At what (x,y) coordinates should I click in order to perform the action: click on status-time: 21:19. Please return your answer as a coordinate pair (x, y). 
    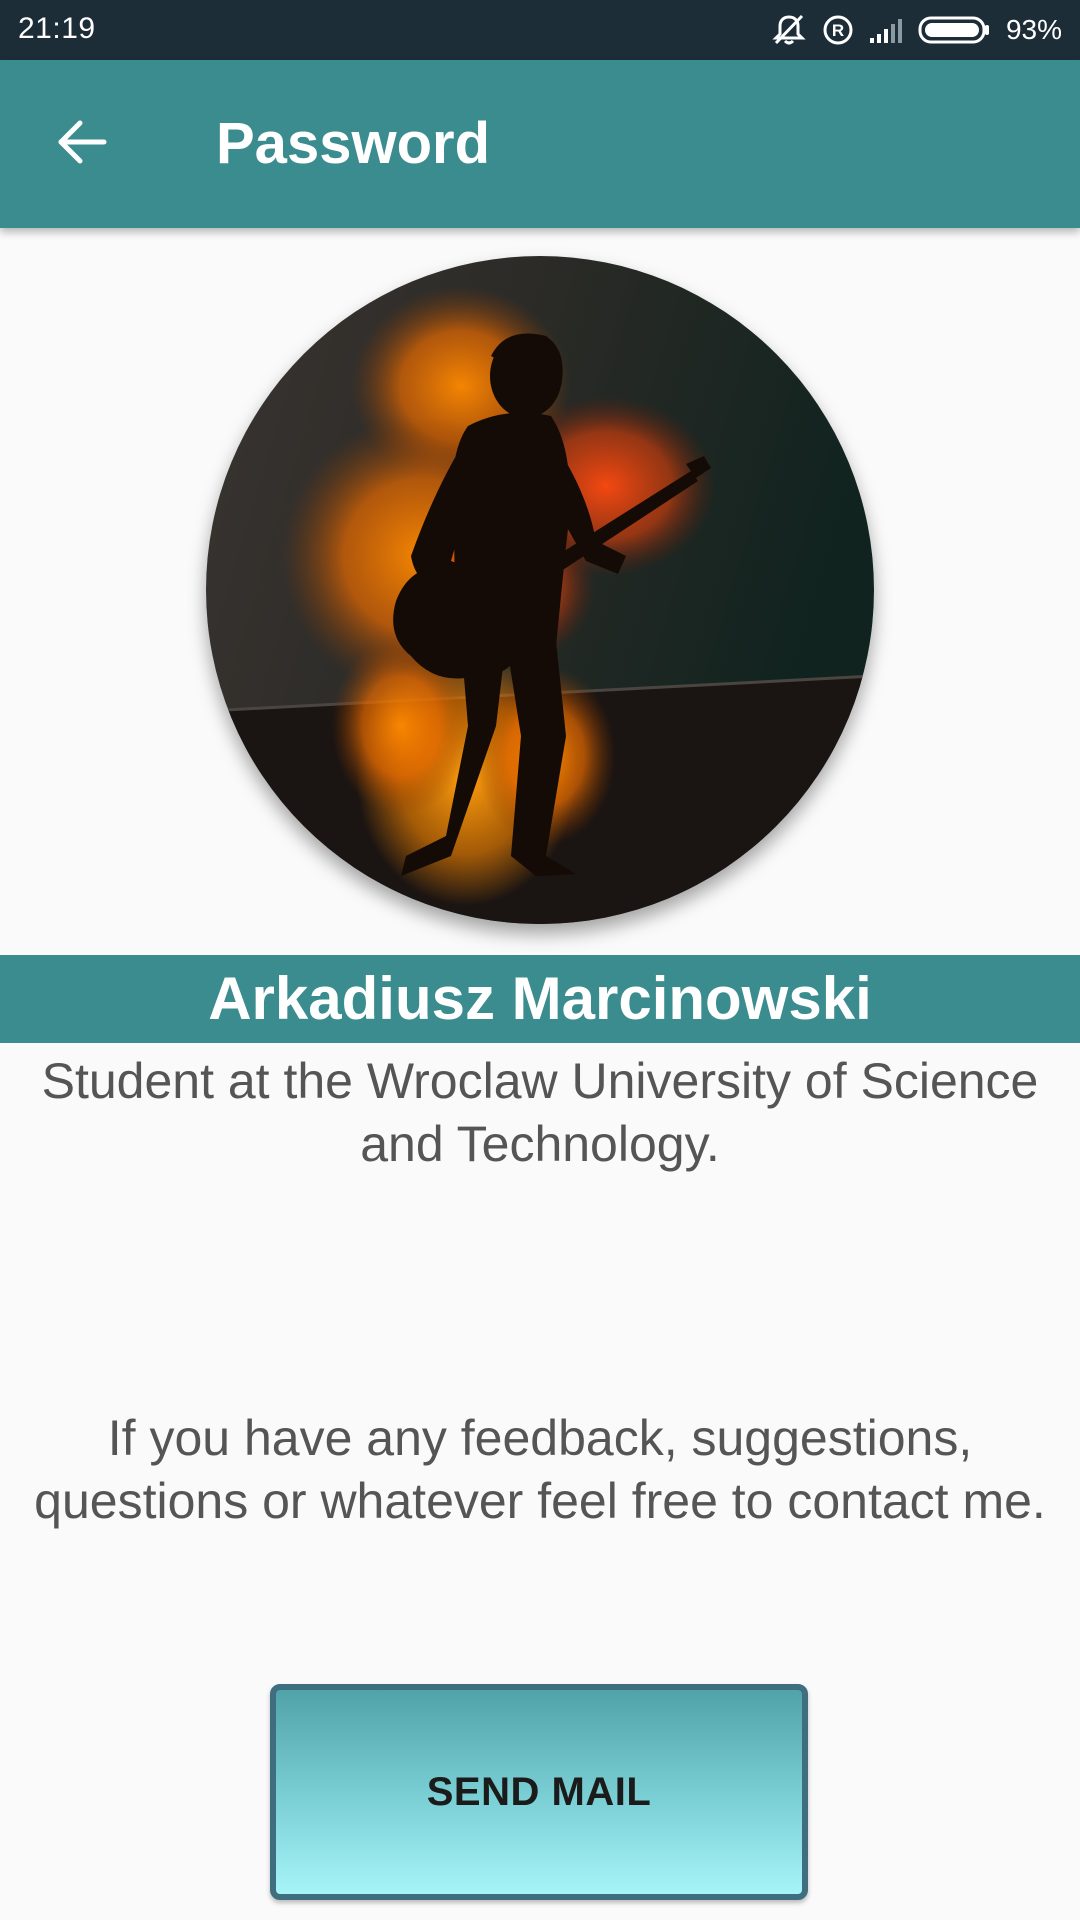
    Looking at the image, I should click on (57, 28).